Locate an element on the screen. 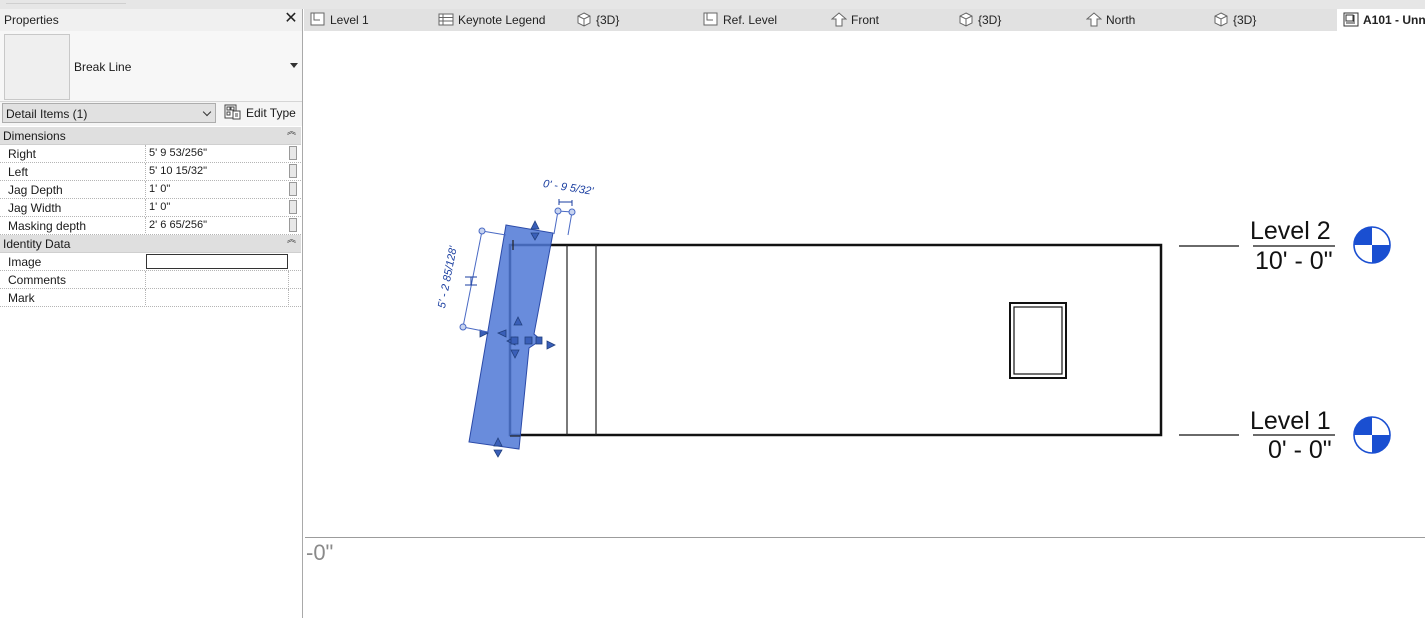 The image size is (1425, 618). window-outer is located at coordinates (1038, 340).